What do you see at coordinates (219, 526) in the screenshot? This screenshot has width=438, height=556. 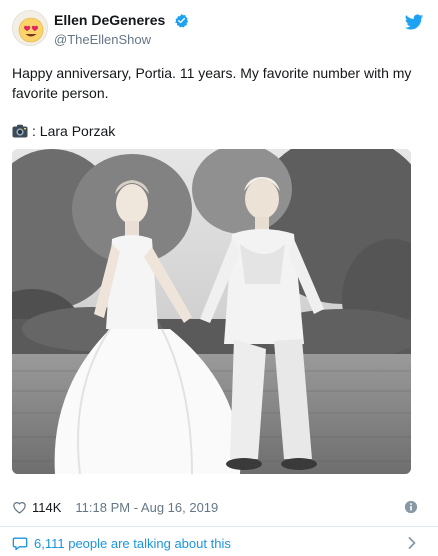 I see `divider` at bounding box center [219, 526].